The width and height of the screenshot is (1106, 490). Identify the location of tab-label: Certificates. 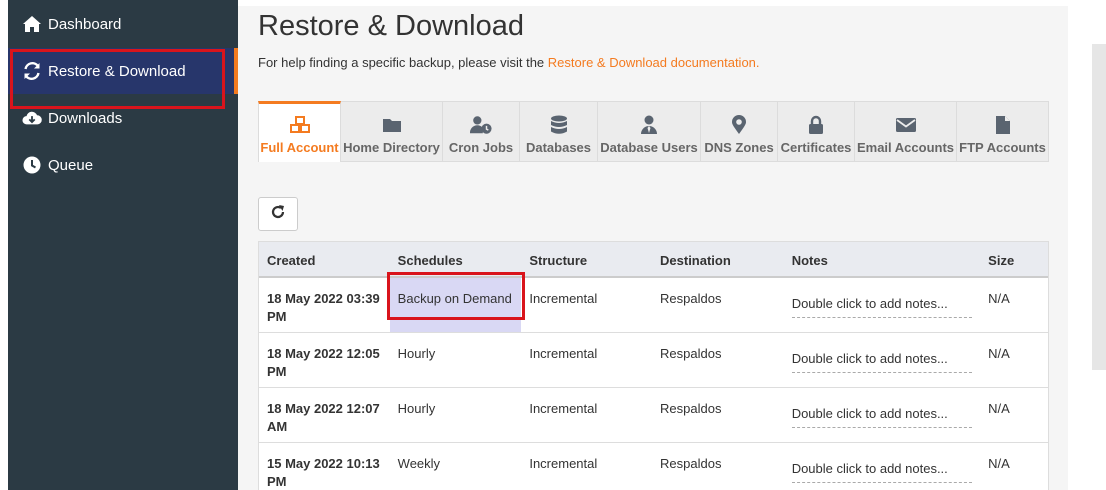
(816, 147).